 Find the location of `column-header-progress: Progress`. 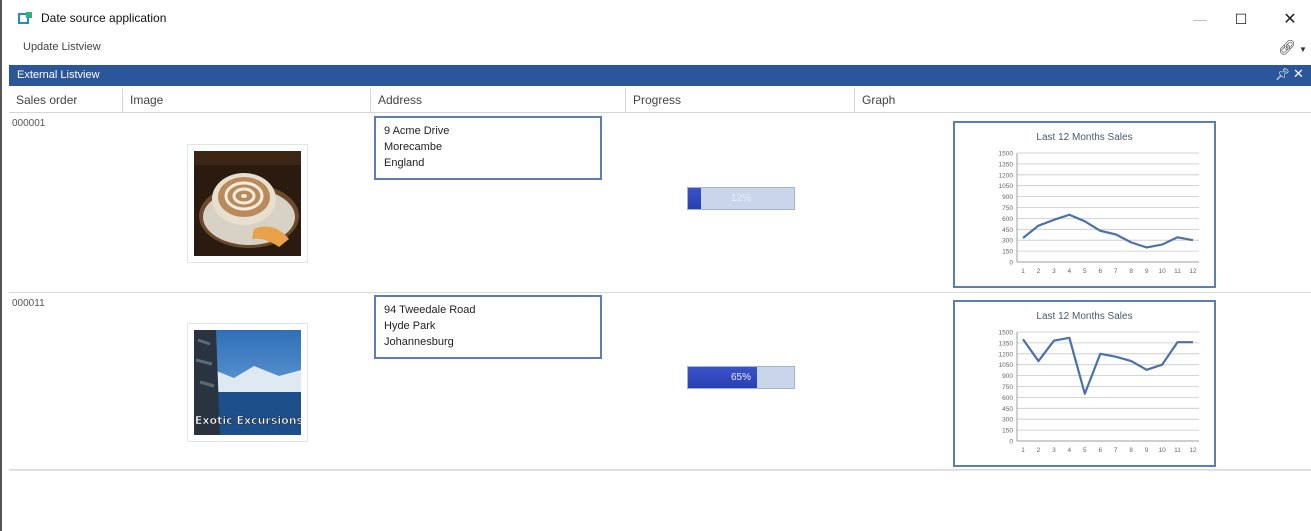

column-header-progress: Progress is located at coordinates (739, 100).